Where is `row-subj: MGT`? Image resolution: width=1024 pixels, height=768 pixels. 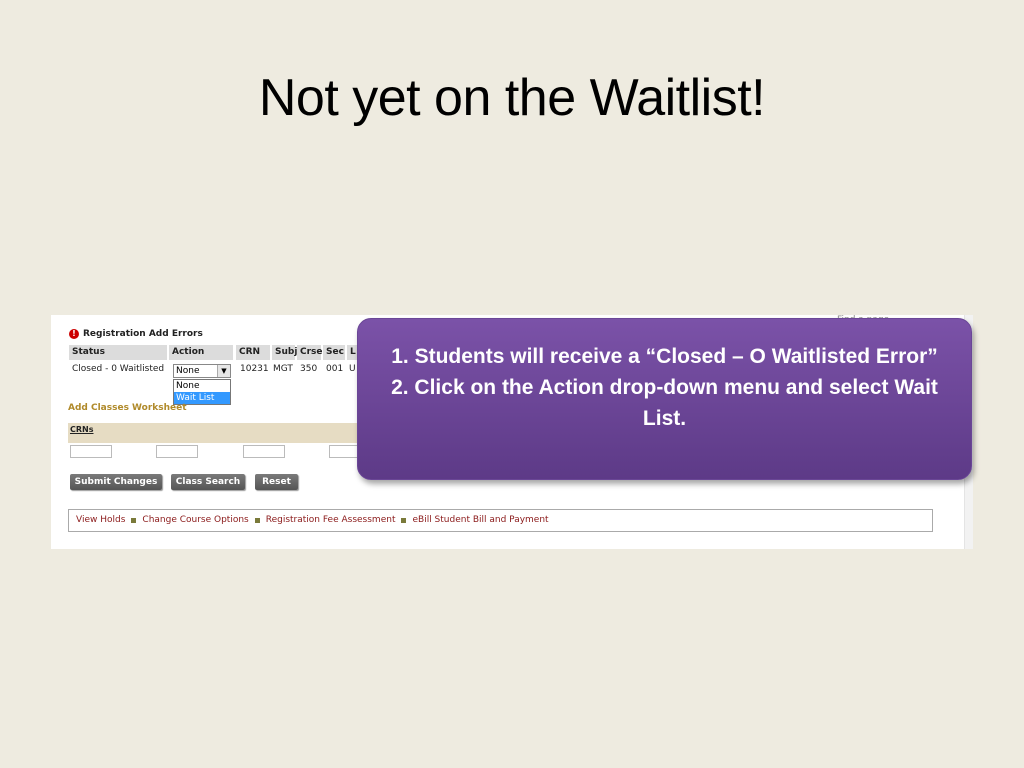 row-subj: MGT is located at coordinates (283, 369).